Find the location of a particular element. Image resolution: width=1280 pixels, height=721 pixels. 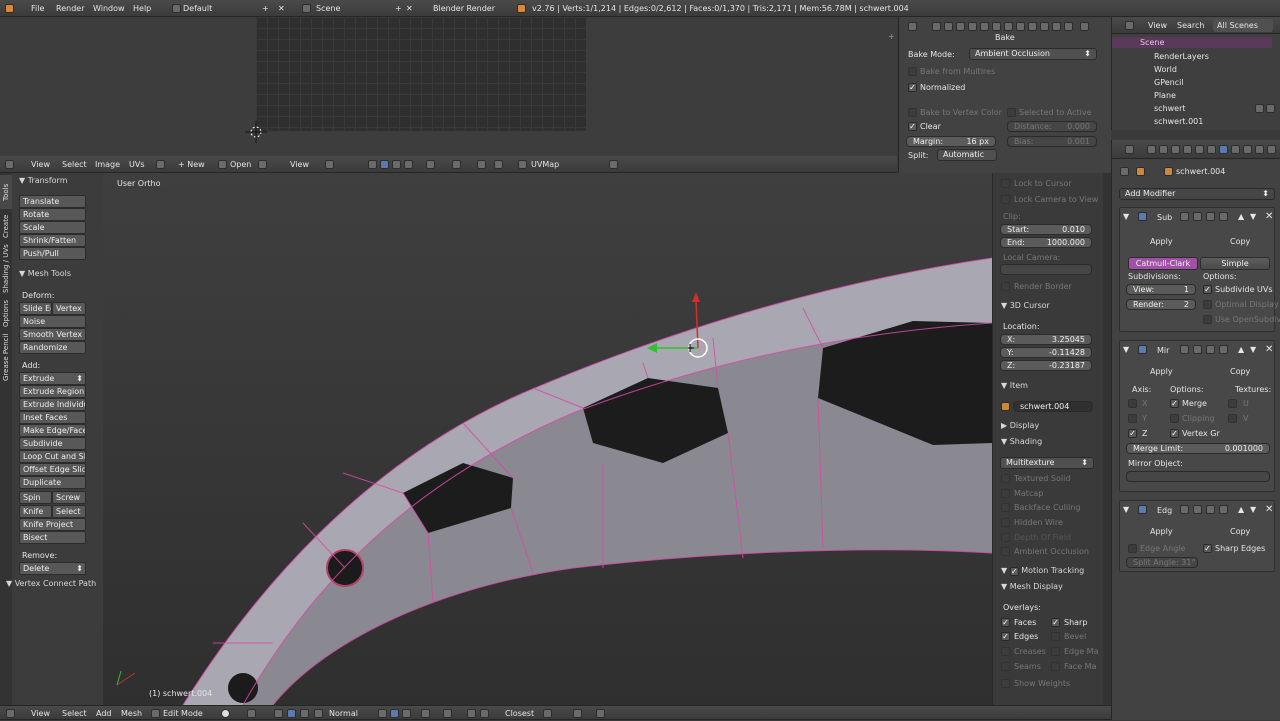

pin-icon is located at coordinates (1124, 171).